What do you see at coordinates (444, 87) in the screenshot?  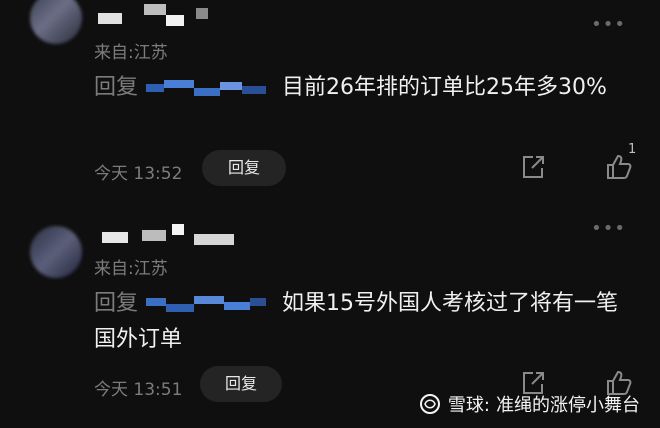 I see `comment-text: 目前26年排的订单比25年多30%` at bounding box center [444, 87].